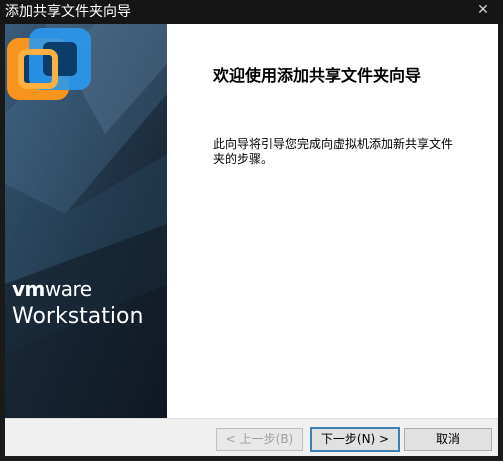 The width and height of the screenshot is (503, 461). What do you see at coordinates (317, 75) in the screenshot?
I see `wizard-heading: 欢迎使用添加共享文件夹向导` at bounding box center [317, 75].